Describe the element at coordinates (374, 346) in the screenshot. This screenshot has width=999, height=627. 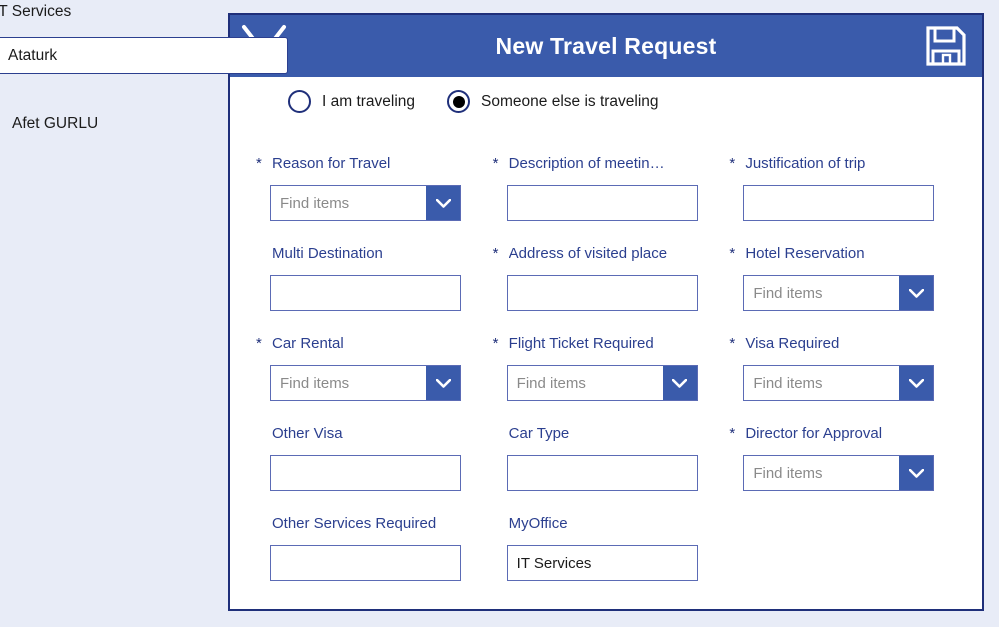
I see `field-label-row: * Car Rental` at that location.